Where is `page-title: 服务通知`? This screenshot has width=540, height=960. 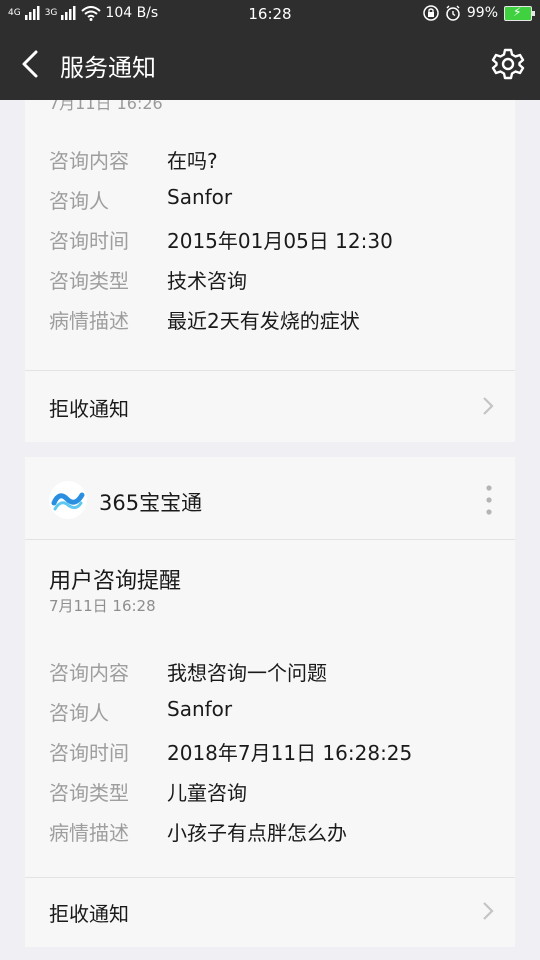
page-title: 服务通知 is located at coordinates (108, 68).